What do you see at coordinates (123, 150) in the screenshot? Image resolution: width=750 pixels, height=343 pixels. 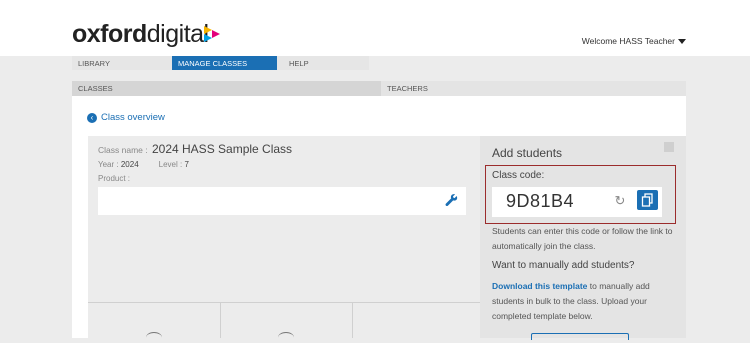 I see `class-name-label: Class name :` at bounding box center [123, 150].